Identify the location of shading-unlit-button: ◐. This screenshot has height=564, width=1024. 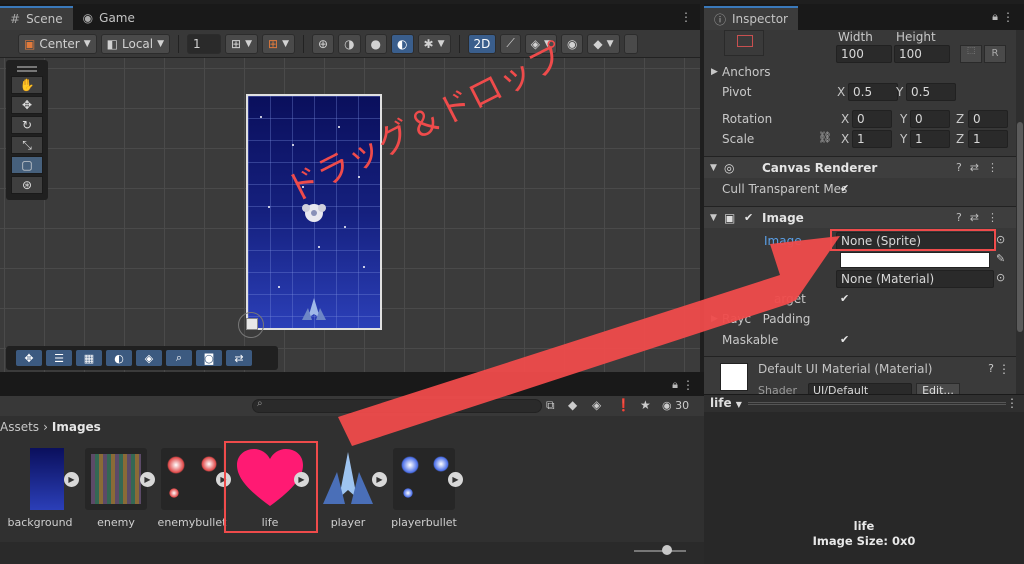
(402, 43).